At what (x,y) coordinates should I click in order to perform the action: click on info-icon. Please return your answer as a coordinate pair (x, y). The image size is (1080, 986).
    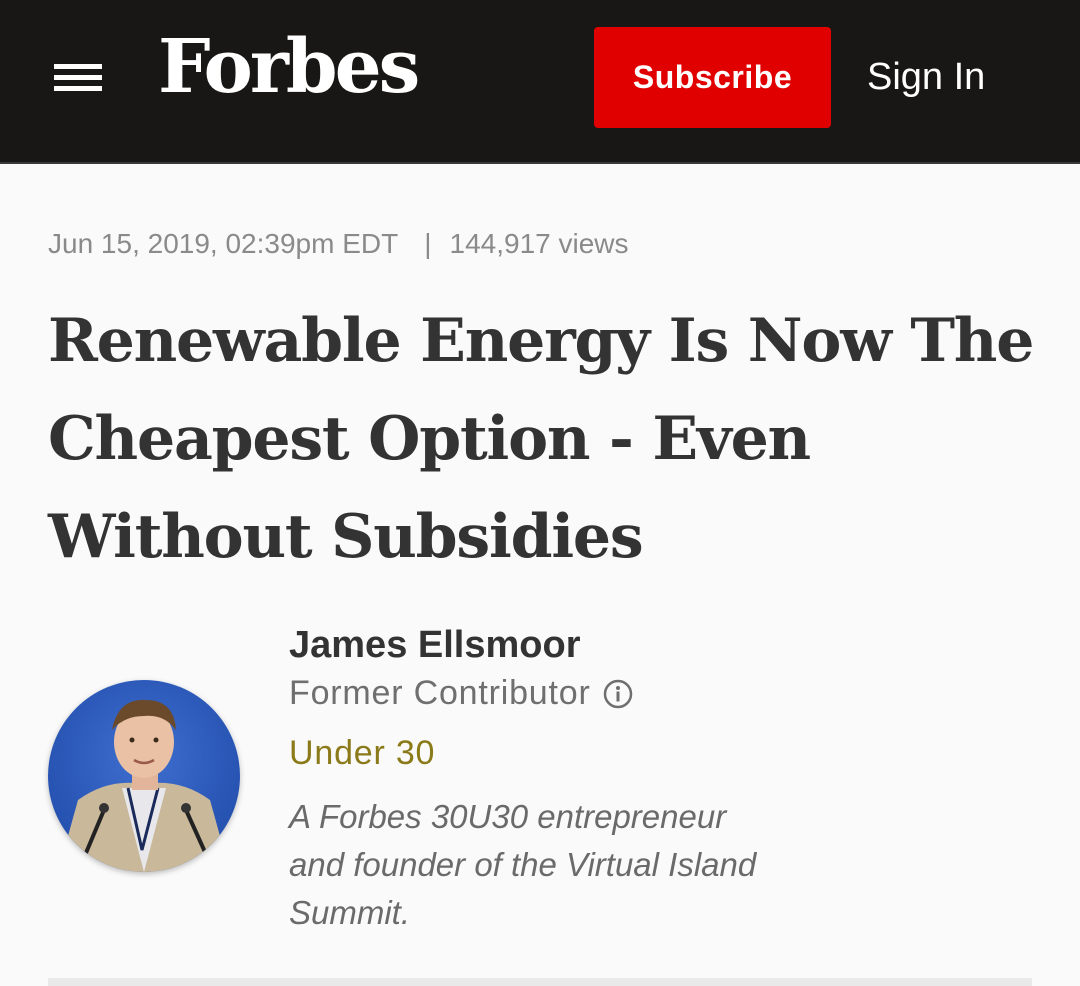
    Looking at the image, I should click on (618, 694).